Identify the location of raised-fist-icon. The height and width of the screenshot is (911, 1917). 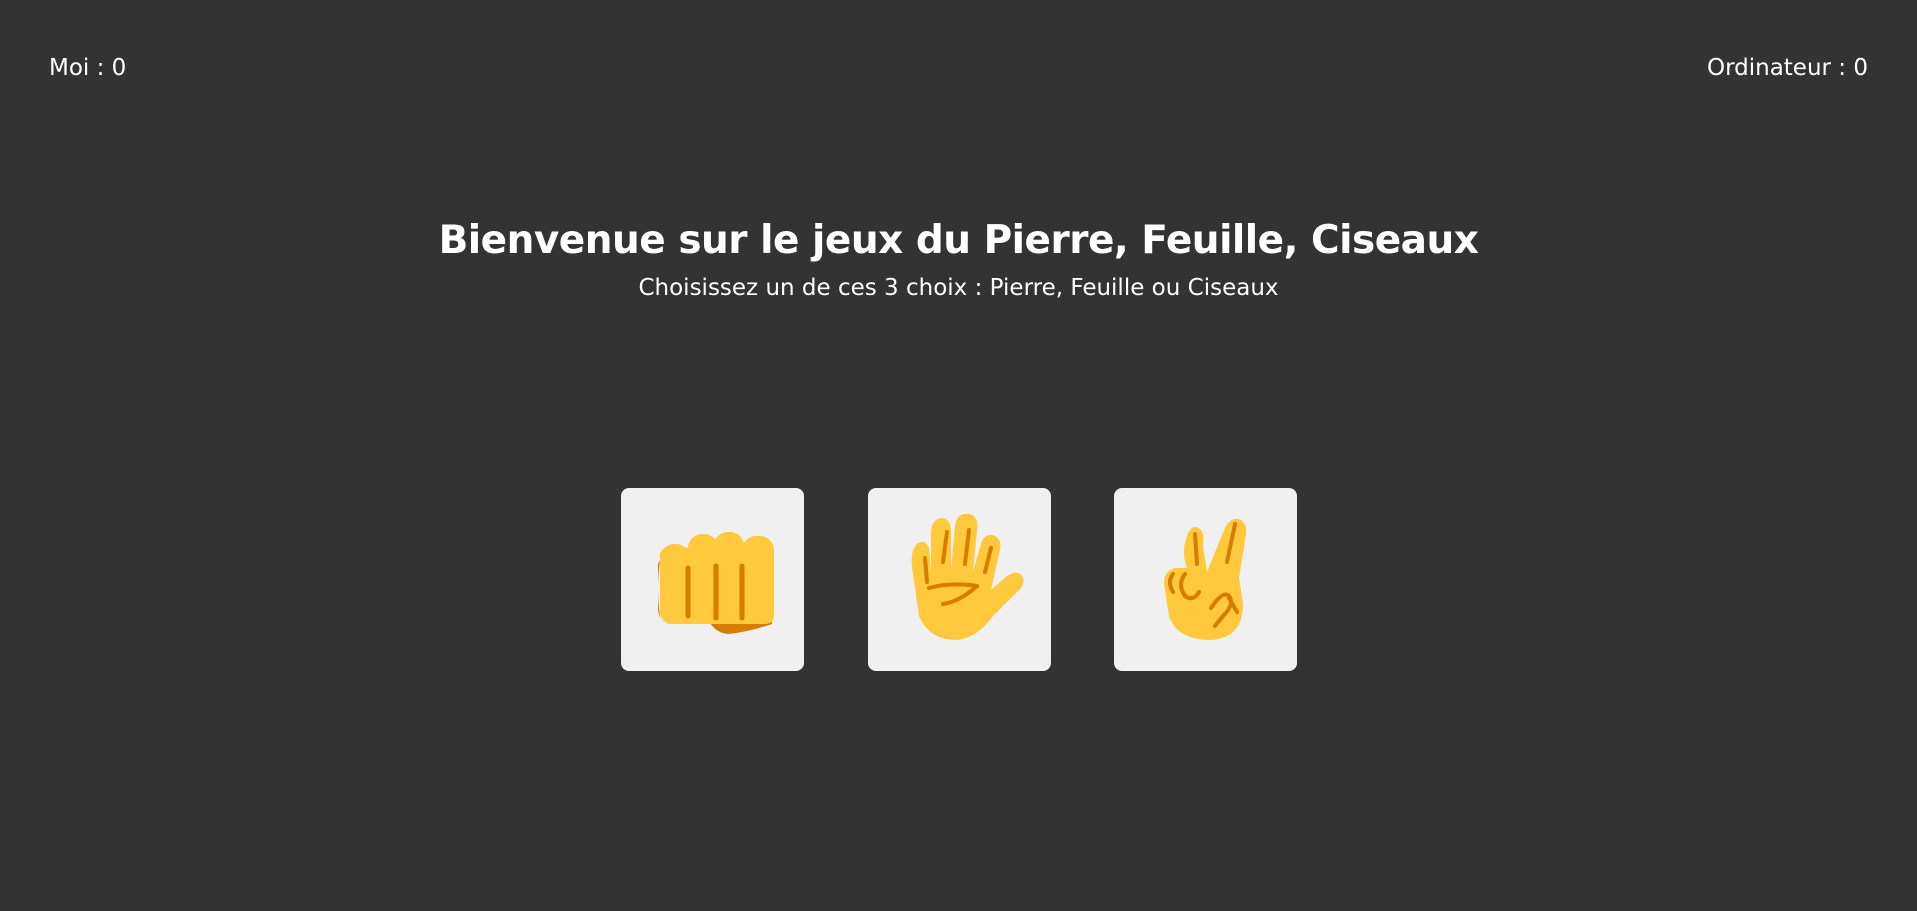
(715, 582).